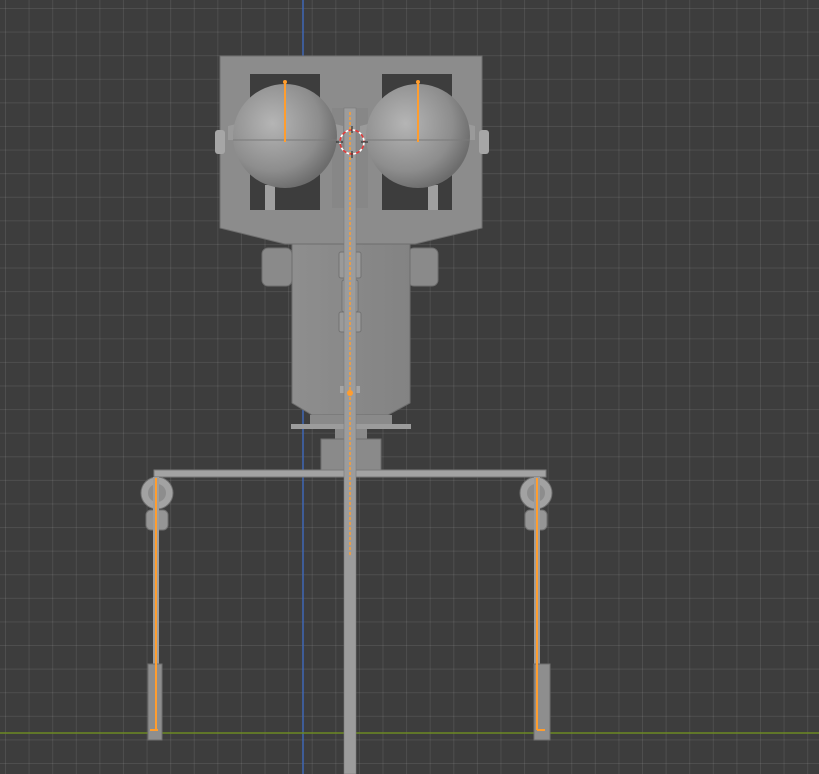  I want to click on bone-left-eye-tip, so click(285, 82).